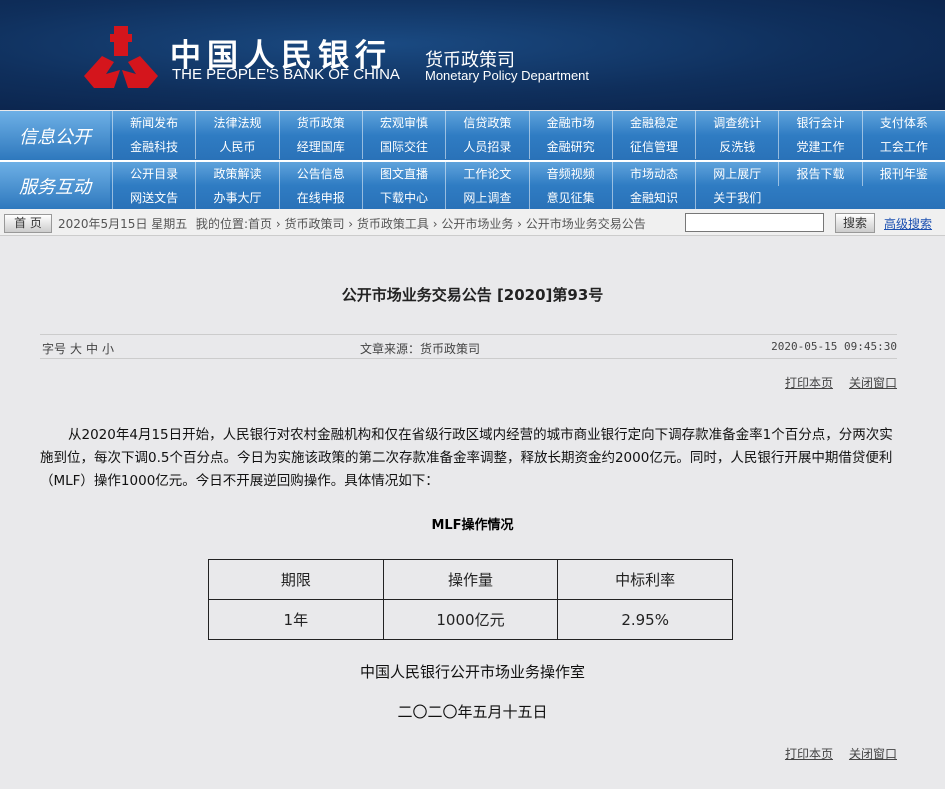 This screenshot has height=789, width=945. I want to click on nav-band-label: 服务互动, so click(55, 185).